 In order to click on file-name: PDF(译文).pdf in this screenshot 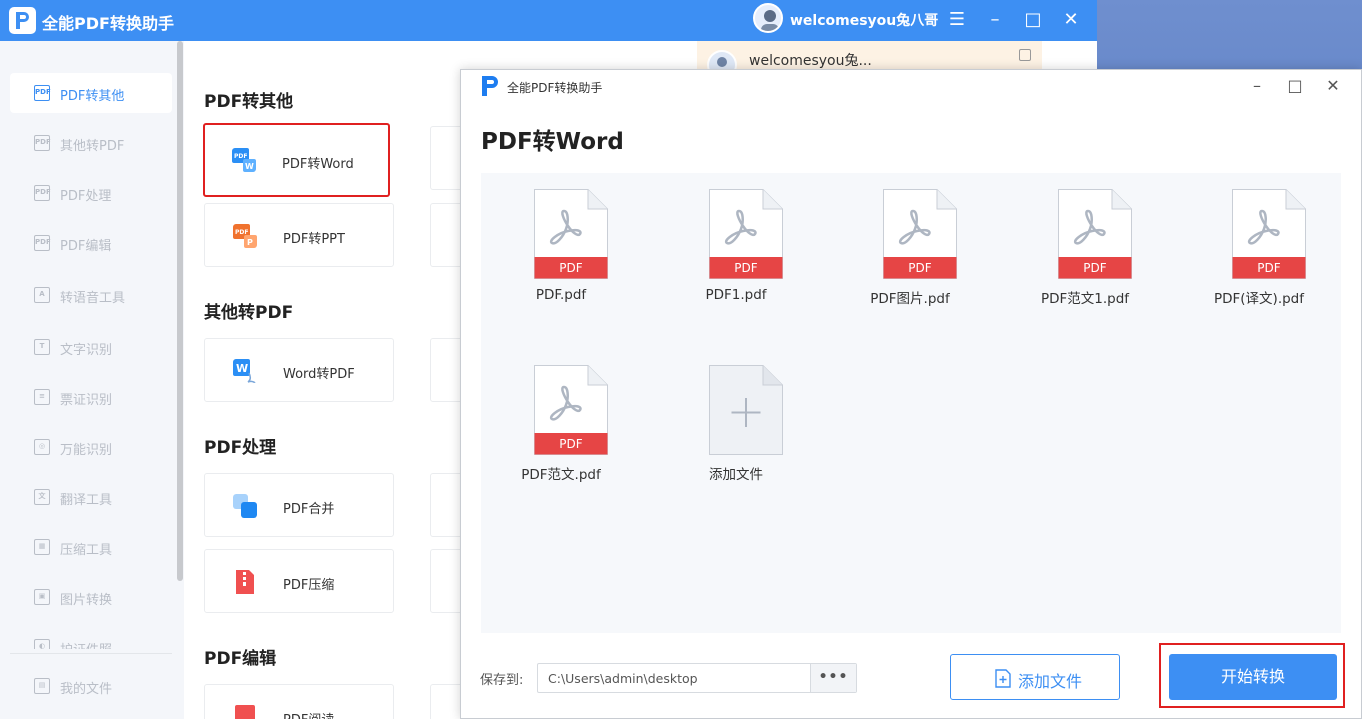, I will do `click(1259, 299)`.